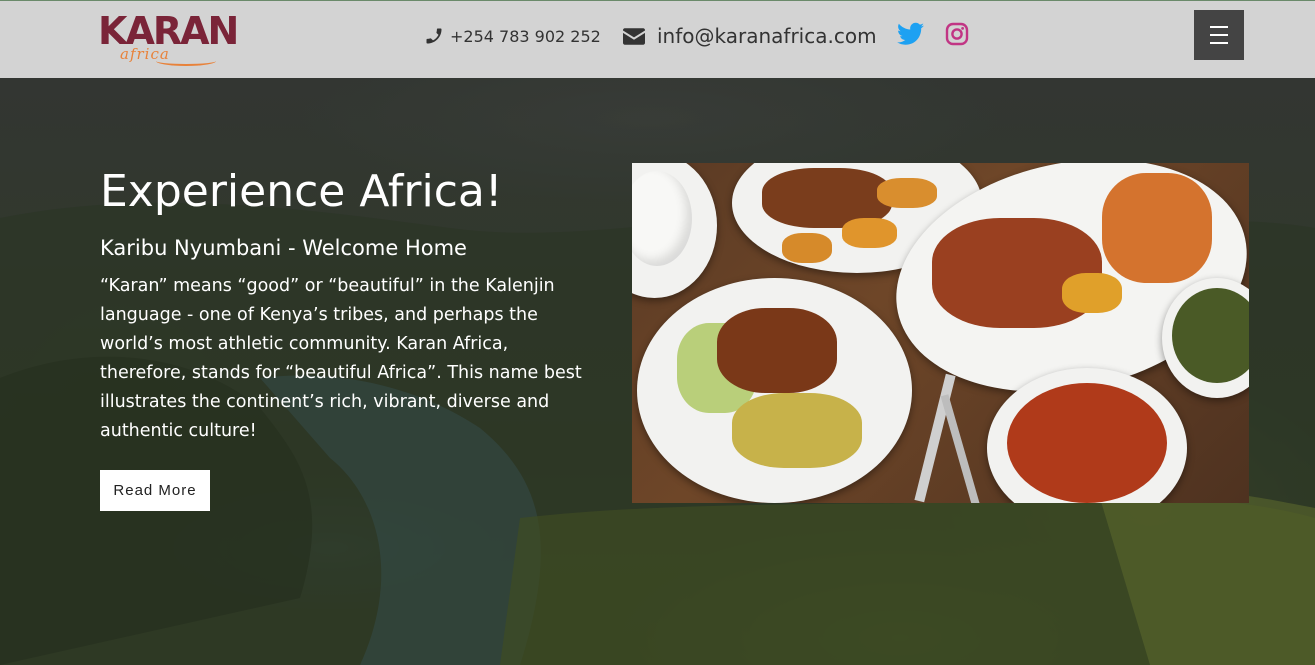  What do you see at coordinates (634, 36) in the screenshot?
I see `envelope-icon` at bounding box center [634, 36].